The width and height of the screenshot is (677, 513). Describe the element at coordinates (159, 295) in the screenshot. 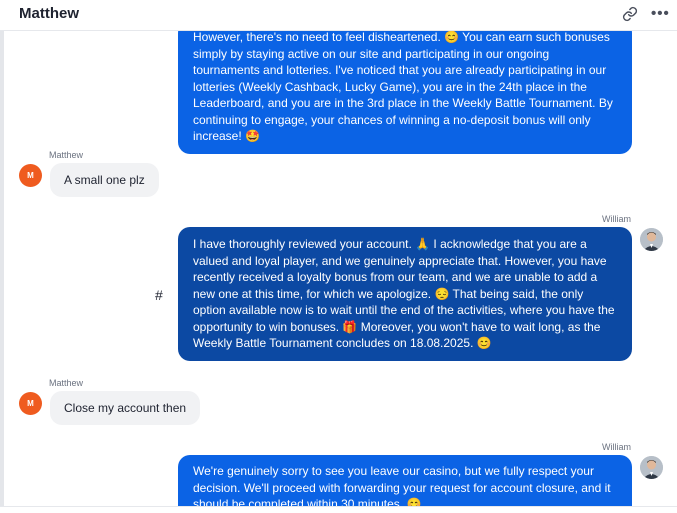

I see `hash-glyph: #` at that location.